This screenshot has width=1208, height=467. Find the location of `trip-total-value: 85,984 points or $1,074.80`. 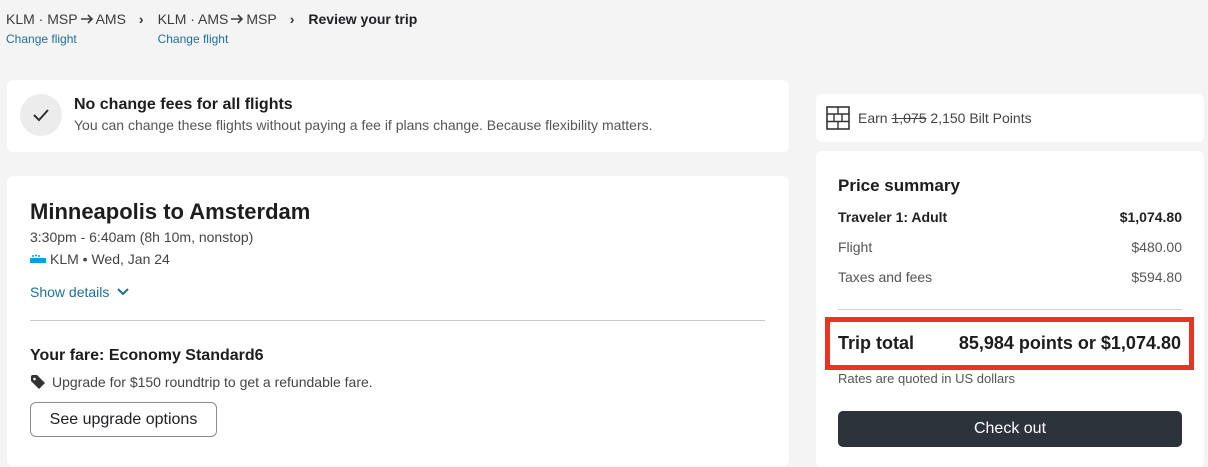

trip-total-value: 85,984 points or $1,074.80 is located at coordinates (1069, 343).